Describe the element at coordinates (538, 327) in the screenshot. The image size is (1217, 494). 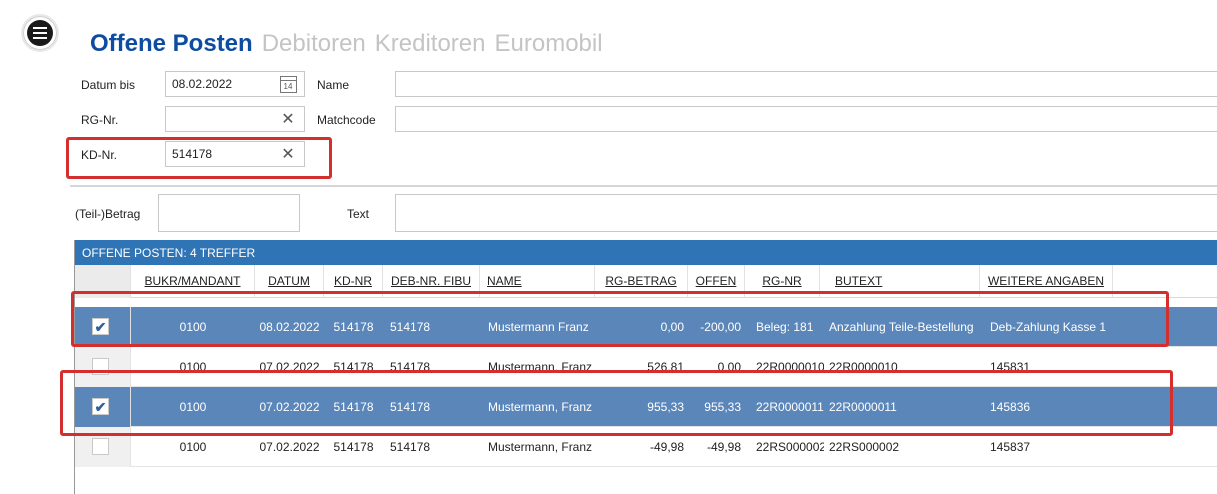
I see `cell-name: Mustermann Franz` at that location.